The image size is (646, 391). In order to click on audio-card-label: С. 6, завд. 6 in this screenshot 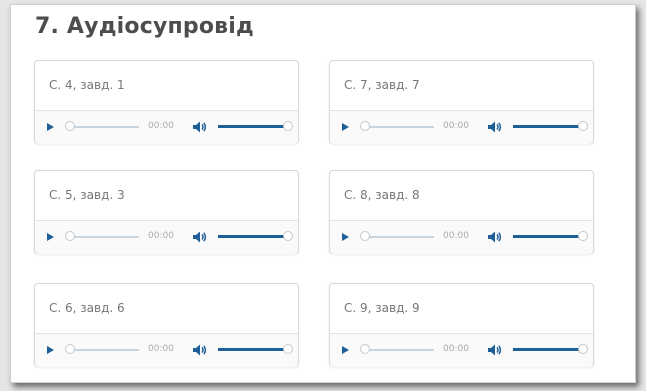, I will do `click(87, 308)`.